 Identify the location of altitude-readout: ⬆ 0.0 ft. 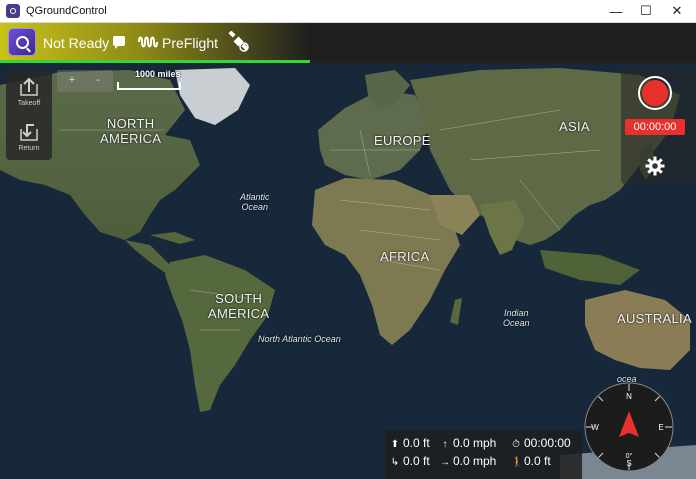
(410, 443).